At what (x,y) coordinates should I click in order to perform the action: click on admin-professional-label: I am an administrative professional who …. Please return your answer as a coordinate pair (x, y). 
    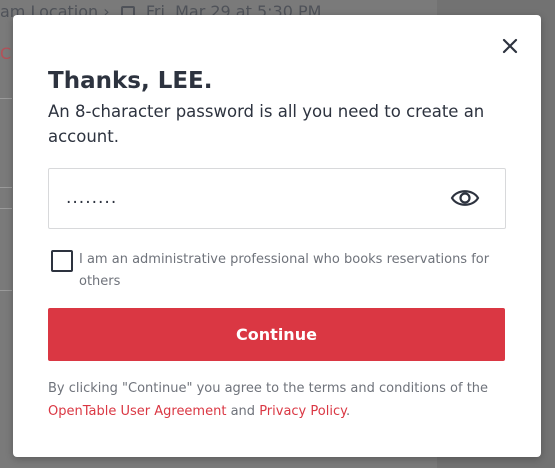
    Looking at the image, I should click on (299, 271).